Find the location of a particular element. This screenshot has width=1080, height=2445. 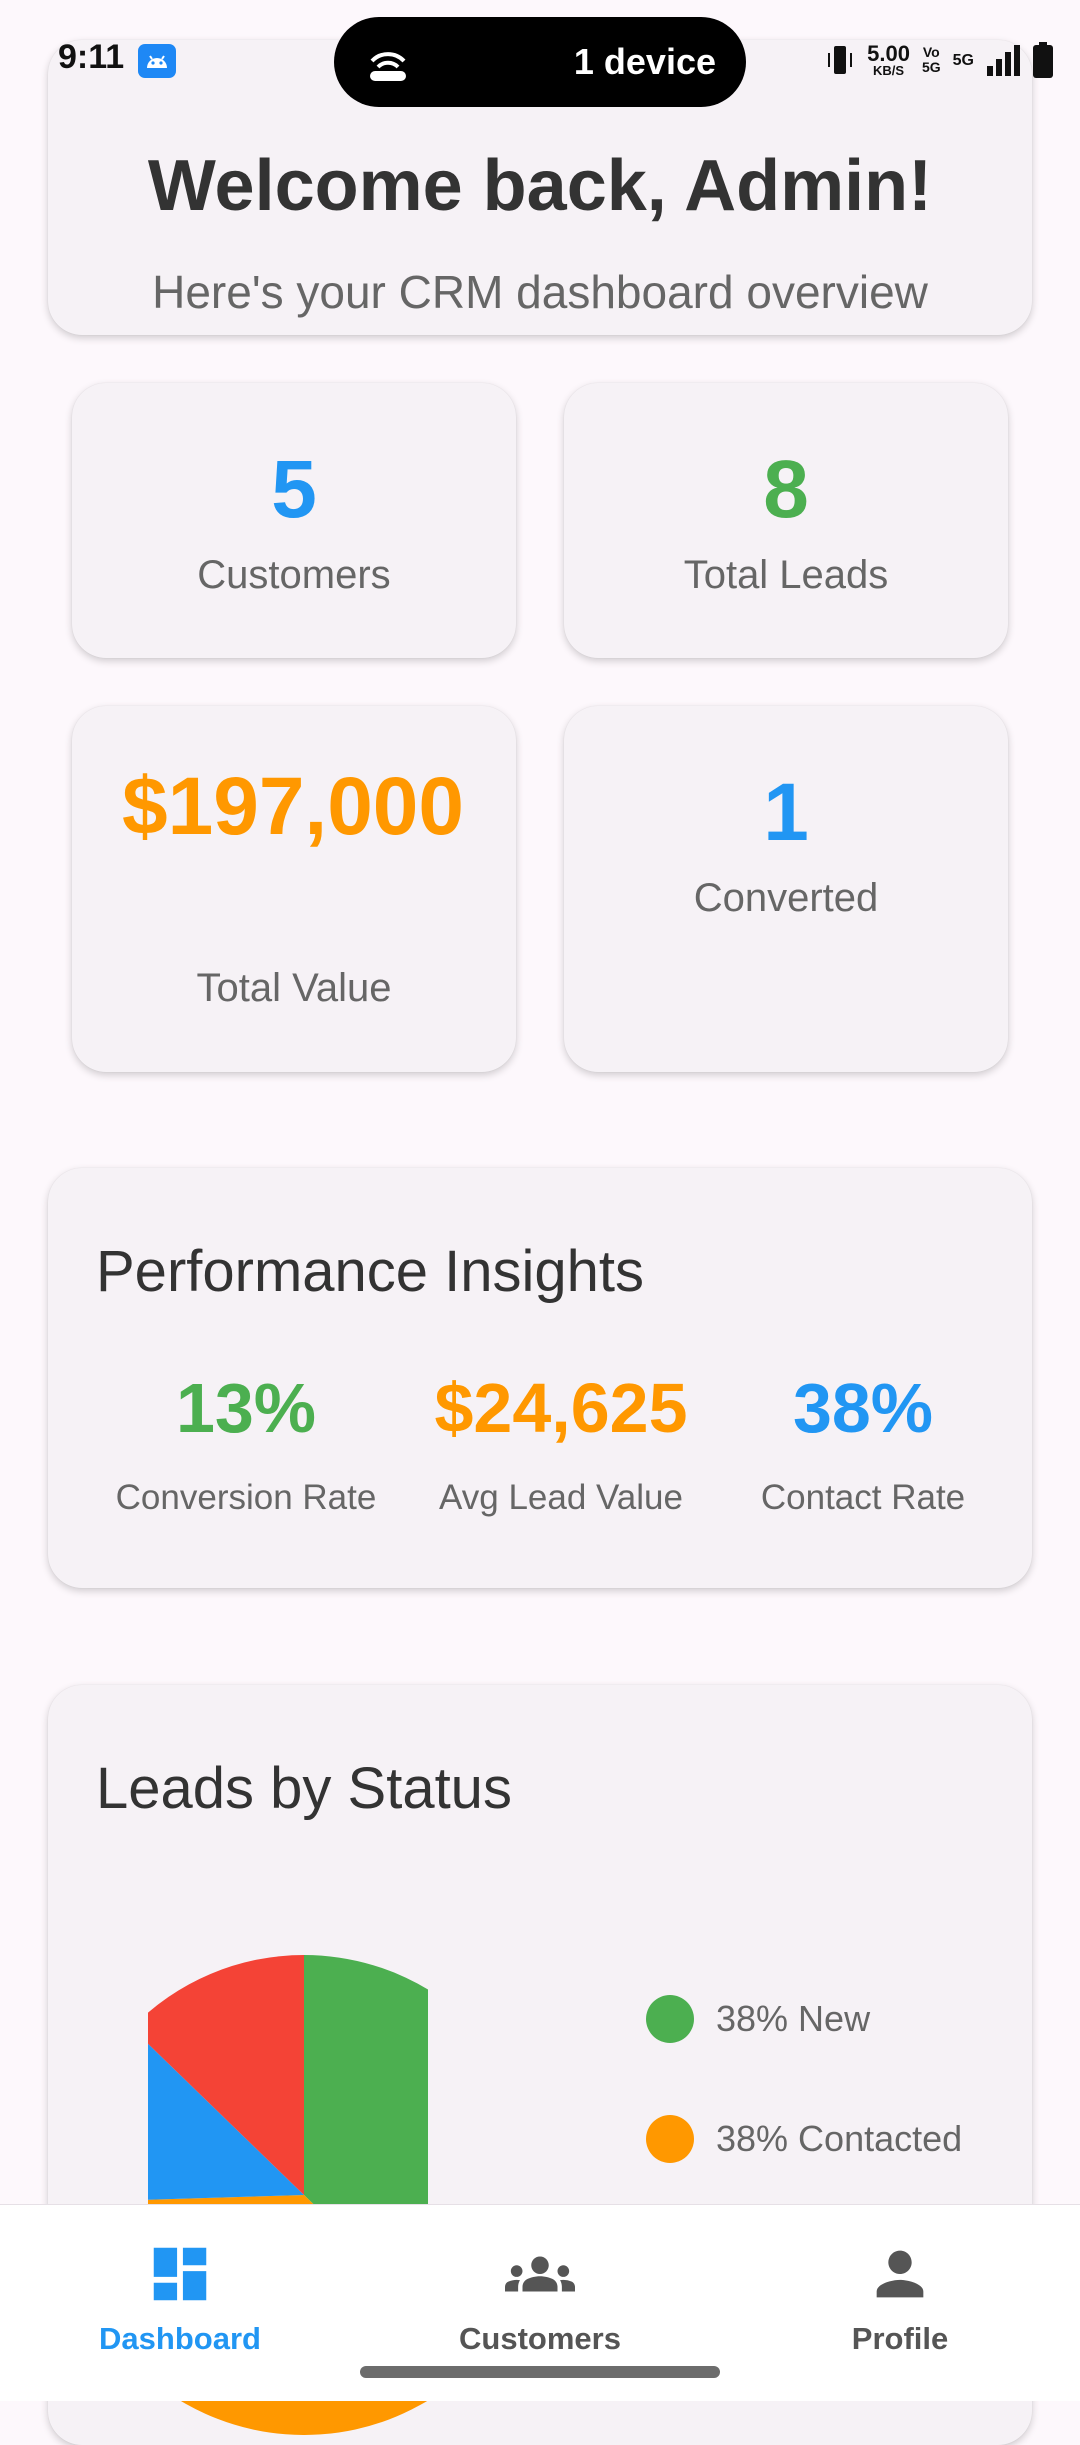

avg-lead-value-metric: $24,625 Avg Lead Value is located at coordinates (561, 1443).